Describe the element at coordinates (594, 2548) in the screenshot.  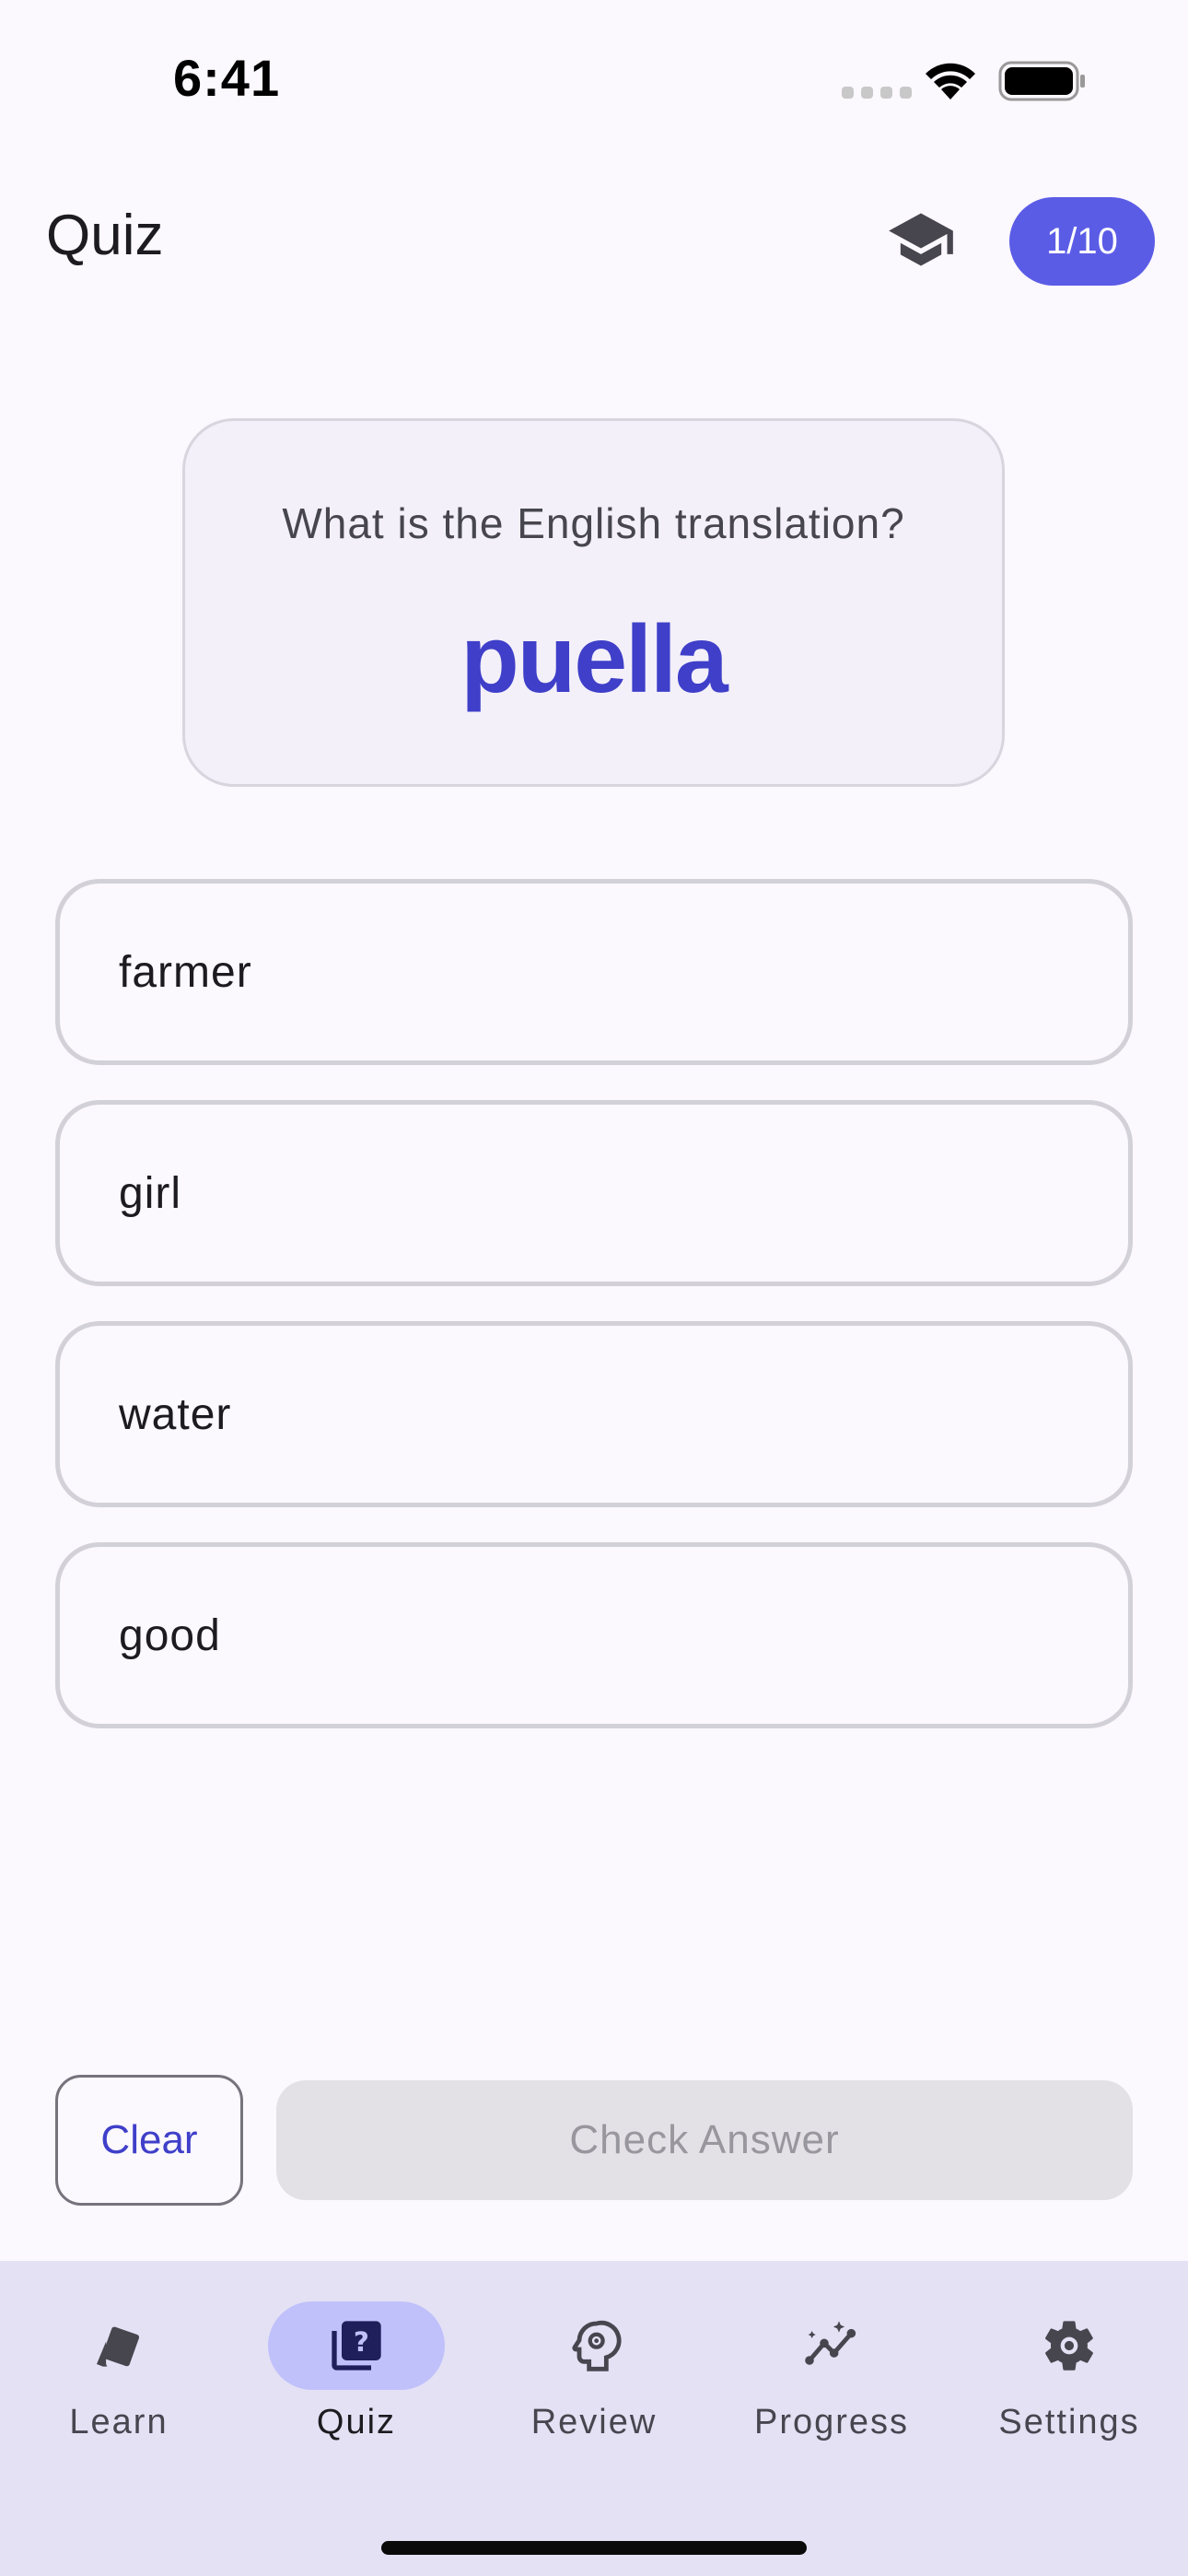
I see `home-indicator` at that location.